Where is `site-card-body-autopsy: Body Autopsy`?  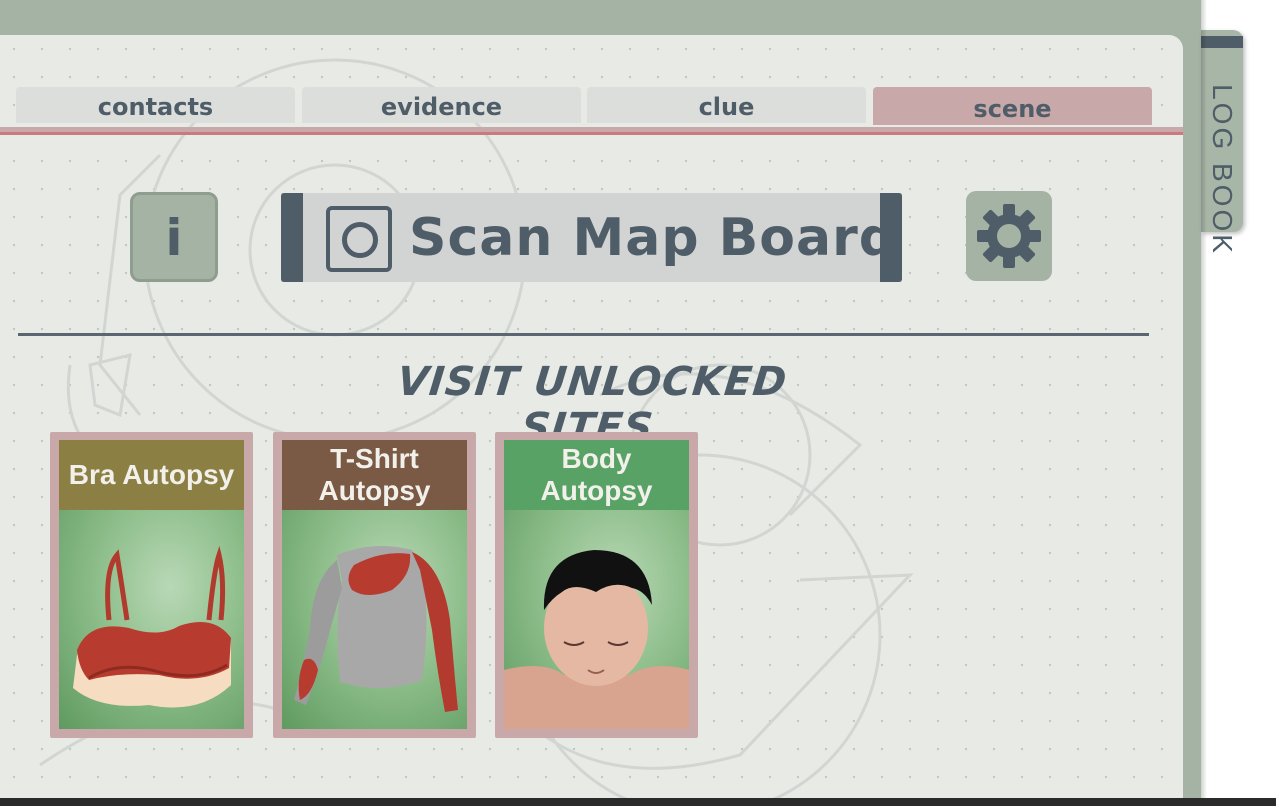 site-card-body-autopsy: Body Autopsy is located at coordinates (596, 585).